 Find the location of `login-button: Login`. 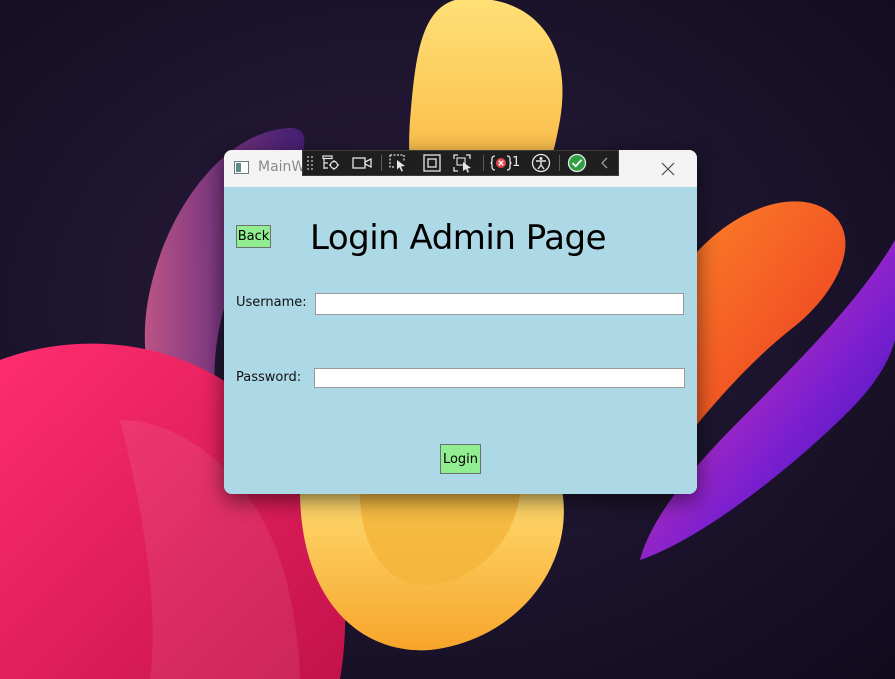

login-button: Login is located at coordinates (460, 459).